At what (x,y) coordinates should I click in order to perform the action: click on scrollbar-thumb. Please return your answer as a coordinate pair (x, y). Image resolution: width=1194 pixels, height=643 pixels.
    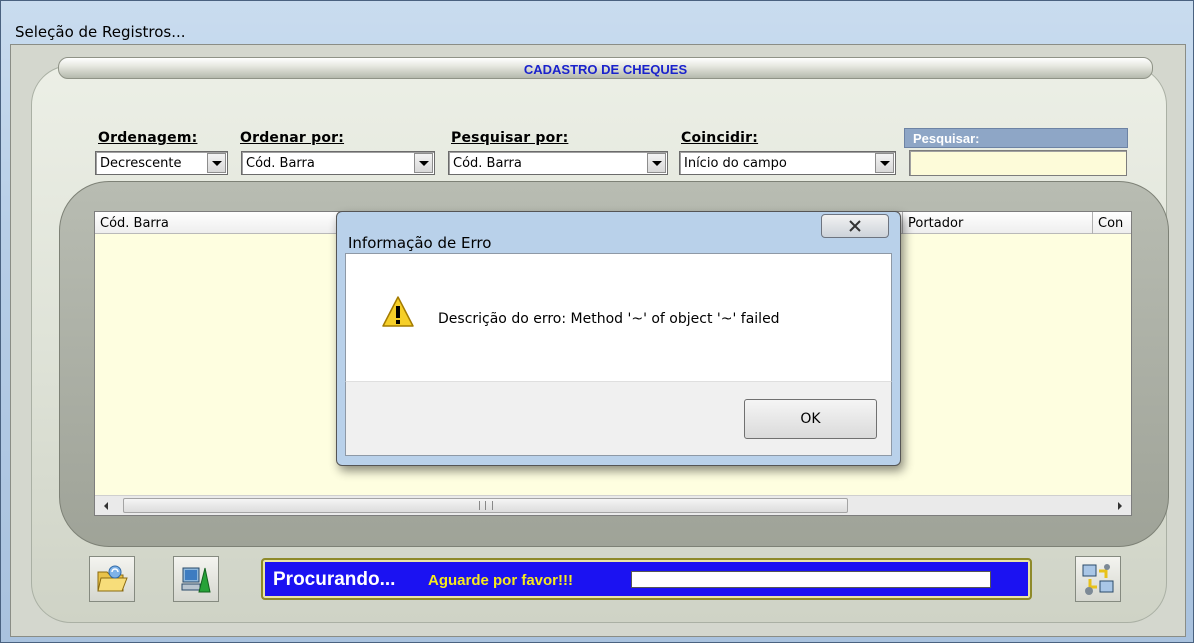
    Looking at the image, I should click on (485, 505).